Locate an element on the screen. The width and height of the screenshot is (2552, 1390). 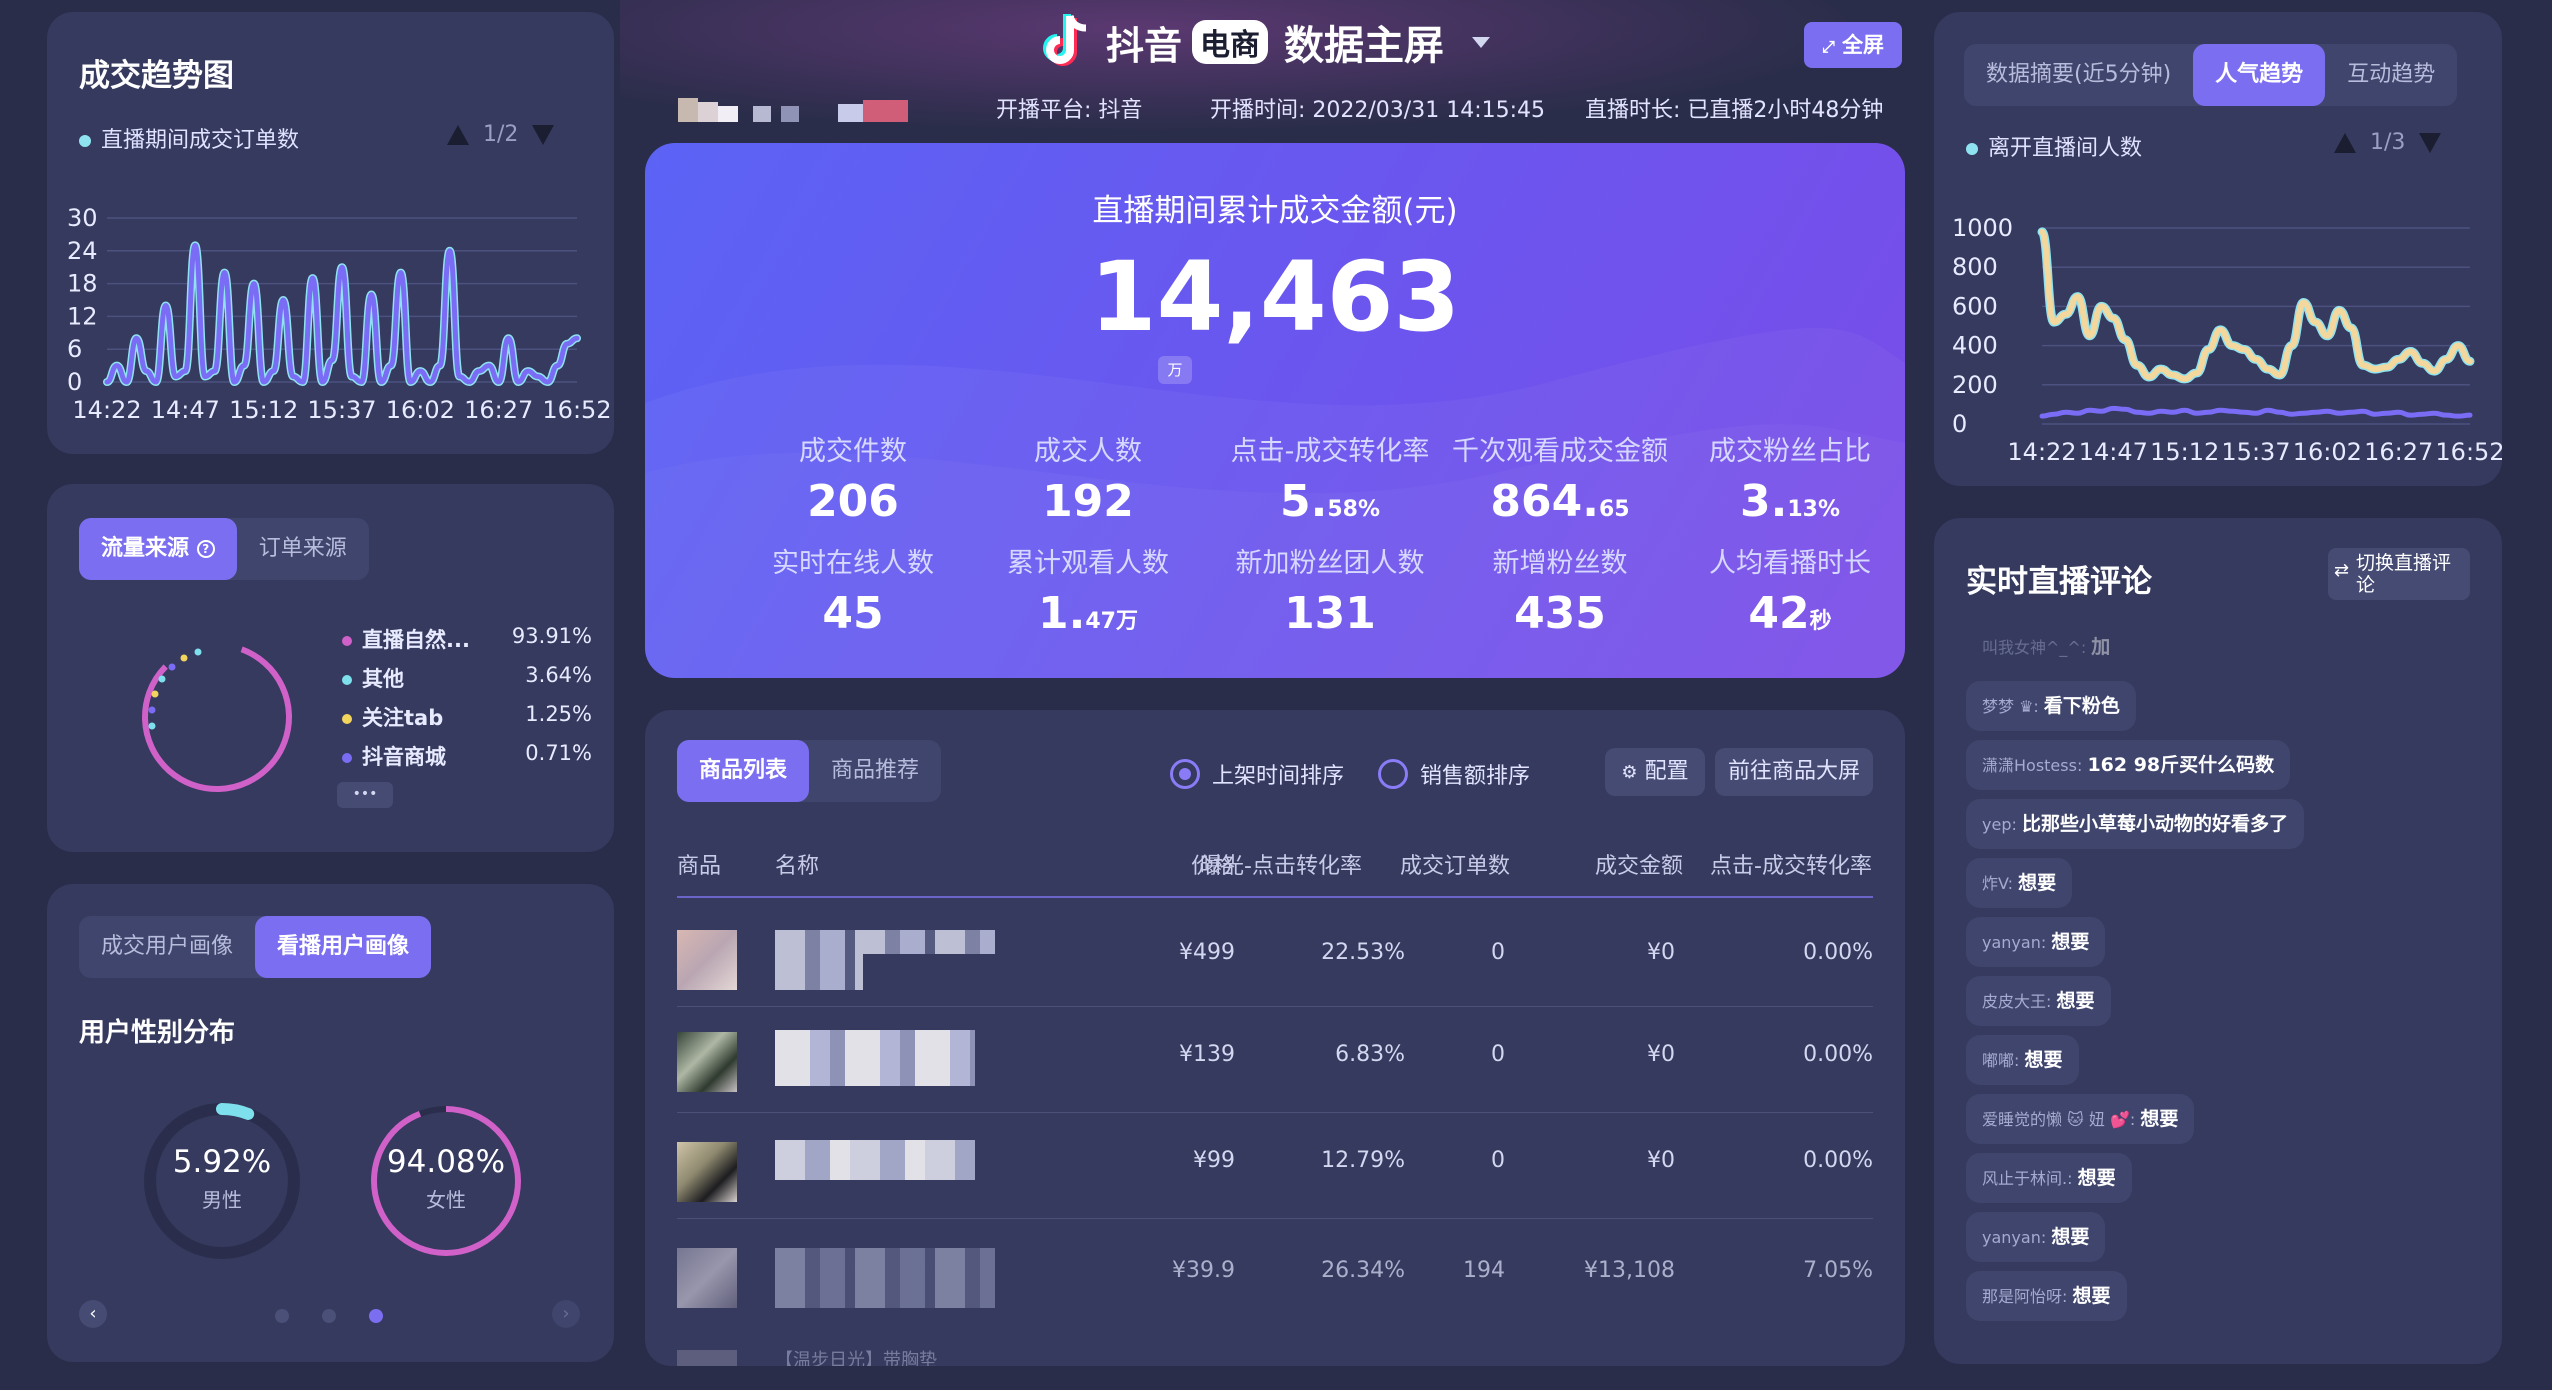
kpi-unit: 65 is located at coordinates (1614, 509).